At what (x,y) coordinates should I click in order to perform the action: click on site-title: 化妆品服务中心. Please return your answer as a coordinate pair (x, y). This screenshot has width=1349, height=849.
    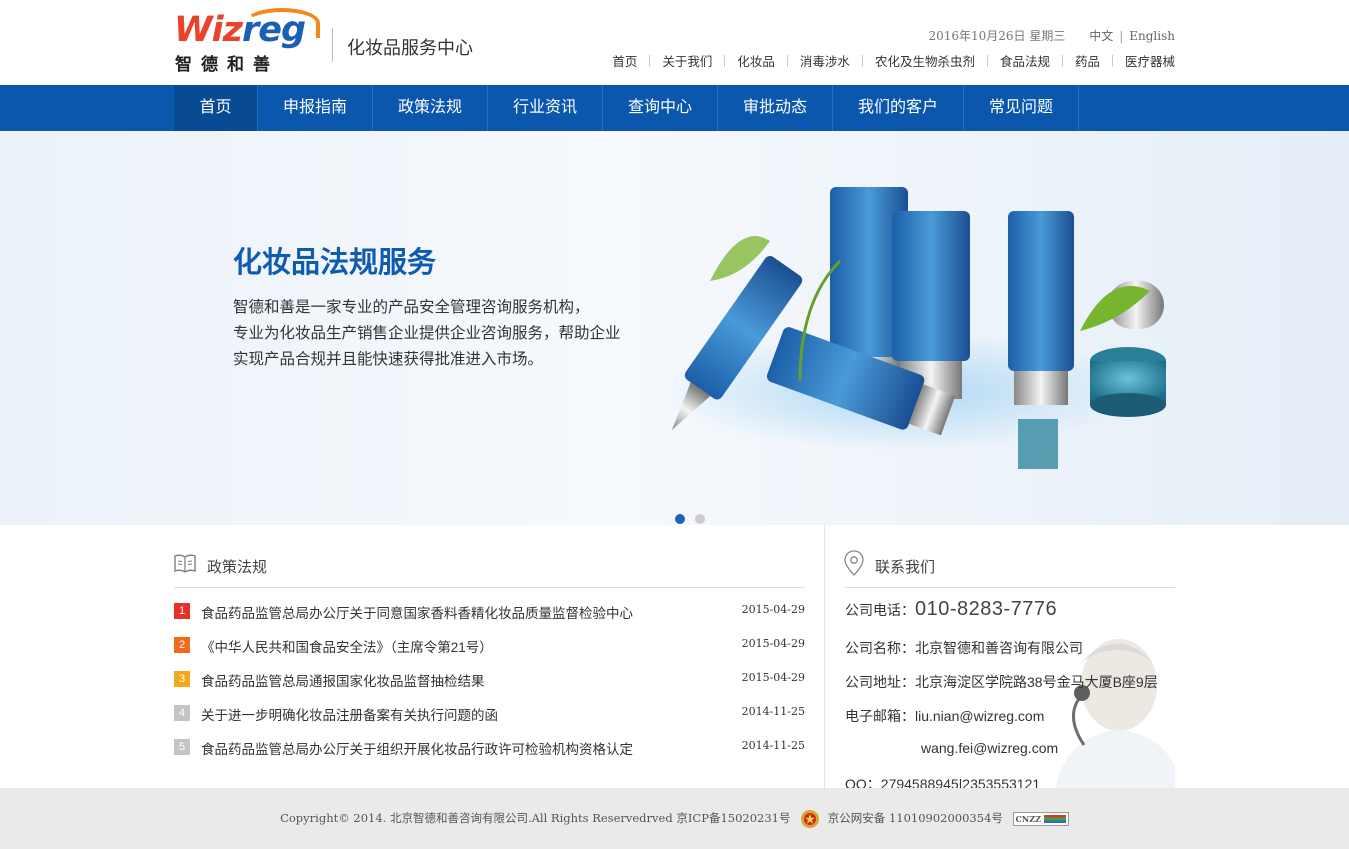
    Looking at the image, I should click on (410, 48).